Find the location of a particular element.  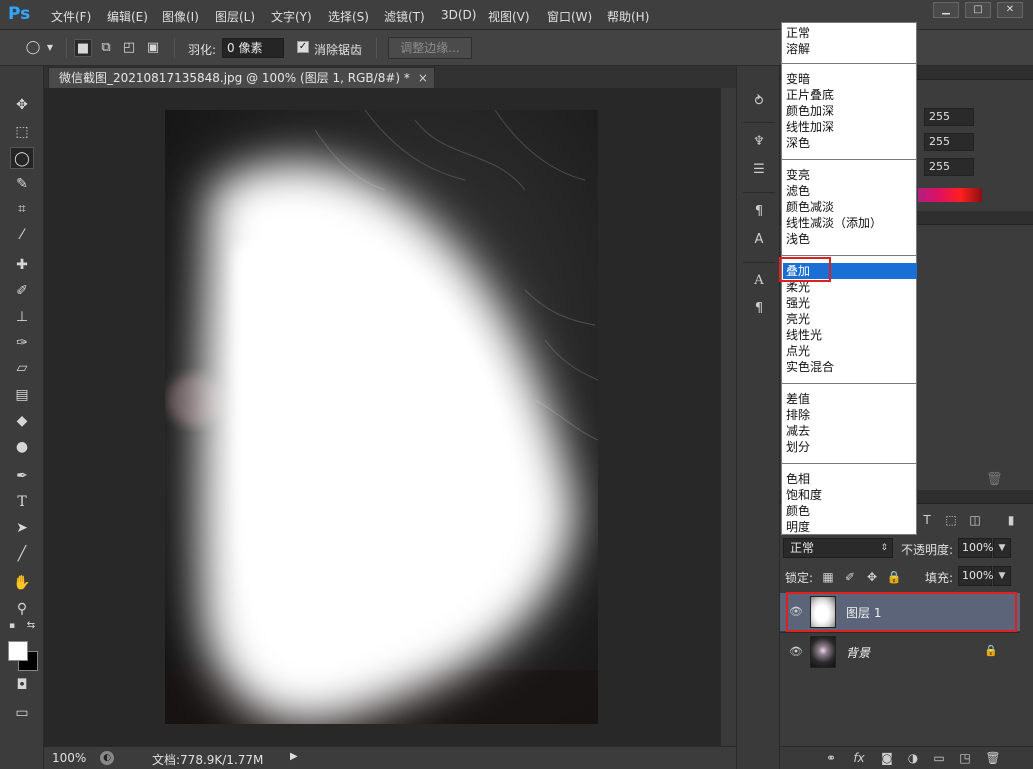

type-tool-icon: T is located at coordinates (22, 502).